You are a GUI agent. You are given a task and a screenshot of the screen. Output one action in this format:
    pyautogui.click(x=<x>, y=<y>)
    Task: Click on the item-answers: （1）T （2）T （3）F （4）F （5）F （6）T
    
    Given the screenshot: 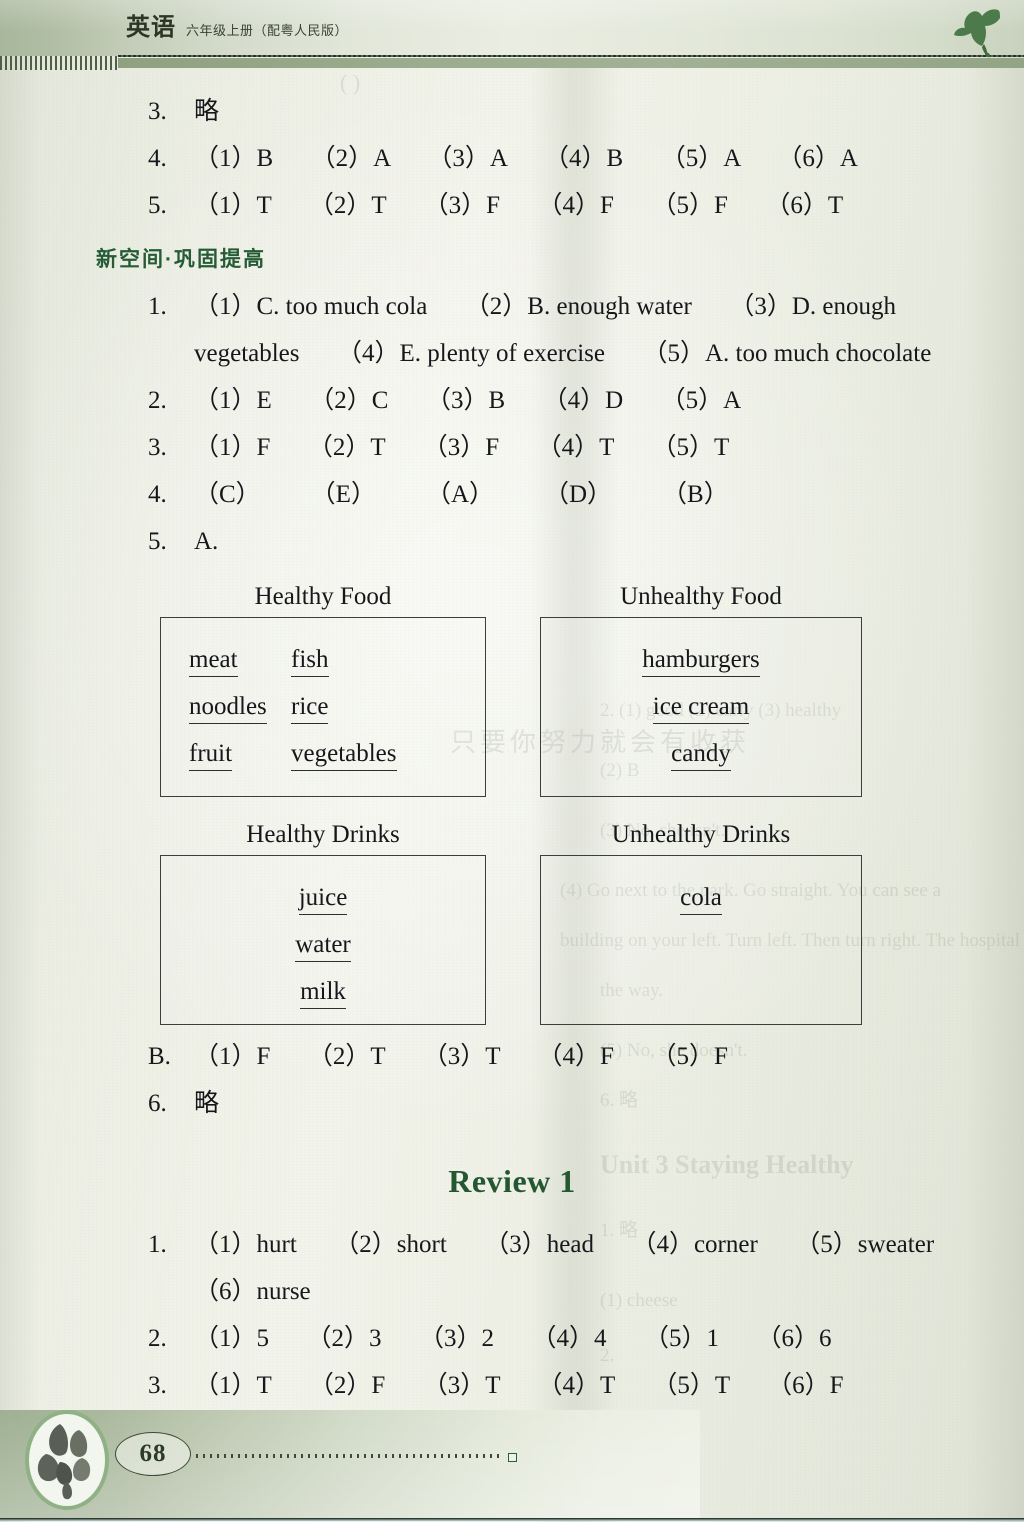 What is the action you would take?
    pyautogui.click(x=519, y=205)
    